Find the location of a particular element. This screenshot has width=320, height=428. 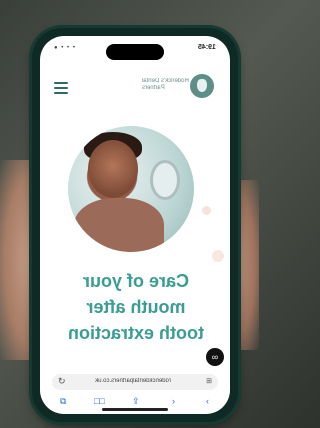

chat-button: ∞ is located at coordinates (215, 357).